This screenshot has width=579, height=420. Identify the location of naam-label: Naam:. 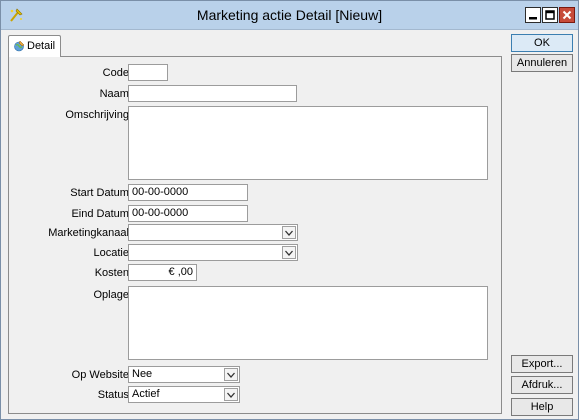
(115, 94).